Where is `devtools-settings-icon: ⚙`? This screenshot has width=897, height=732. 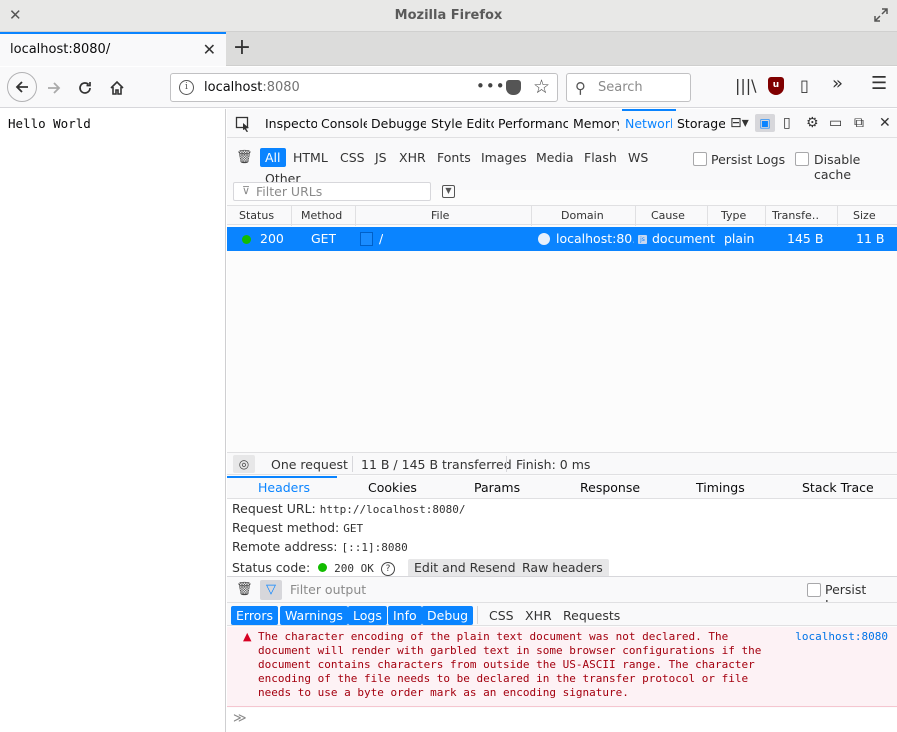 devtools-settings-icon: ⚙ is located at coordinates (812, 123).